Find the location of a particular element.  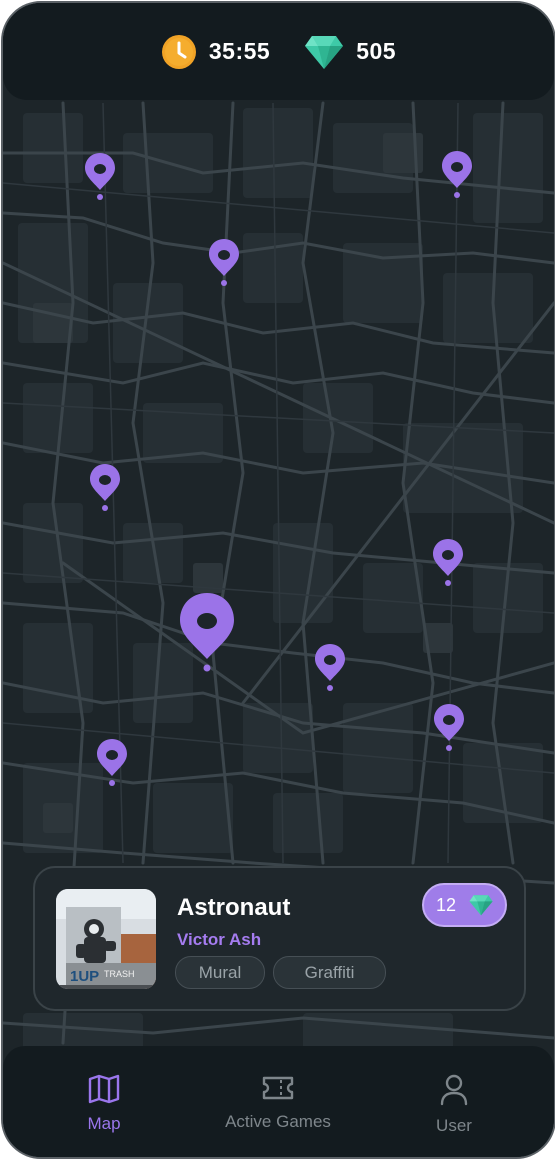

nav-item-map: Map is located at coordinates (104, 1104).